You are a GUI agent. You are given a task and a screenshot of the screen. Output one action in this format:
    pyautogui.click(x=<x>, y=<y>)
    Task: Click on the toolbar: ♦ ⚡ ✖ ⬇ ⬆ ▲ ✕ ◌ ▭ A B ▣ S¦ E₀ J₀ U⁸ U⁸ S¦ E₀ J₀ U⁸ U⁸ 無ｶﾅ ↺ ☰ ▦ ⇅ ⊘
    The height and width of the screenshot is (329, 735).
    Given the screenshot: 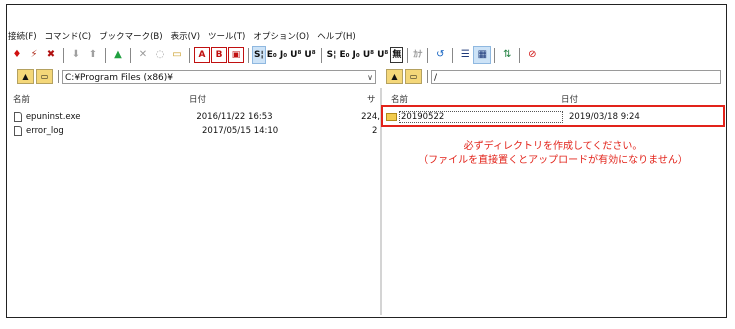 What is the action you would take?
    pyautogui.click(x=274, y=55)
    